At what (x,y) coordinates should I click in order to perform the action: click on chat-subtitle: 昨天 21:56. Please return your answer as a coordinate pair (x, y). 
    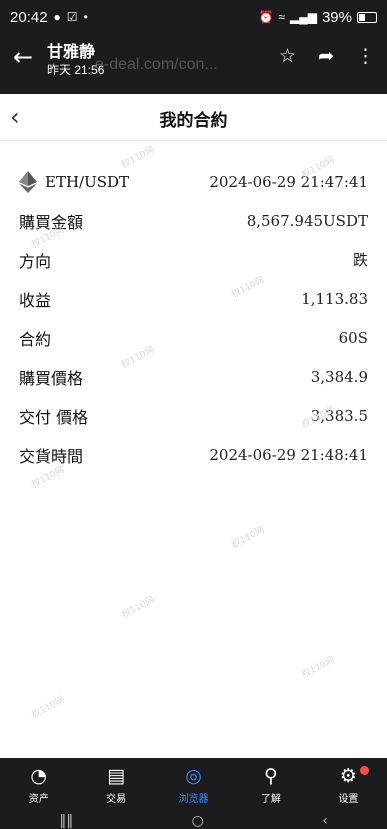
    Looking at the image, I should click on (76, 70).